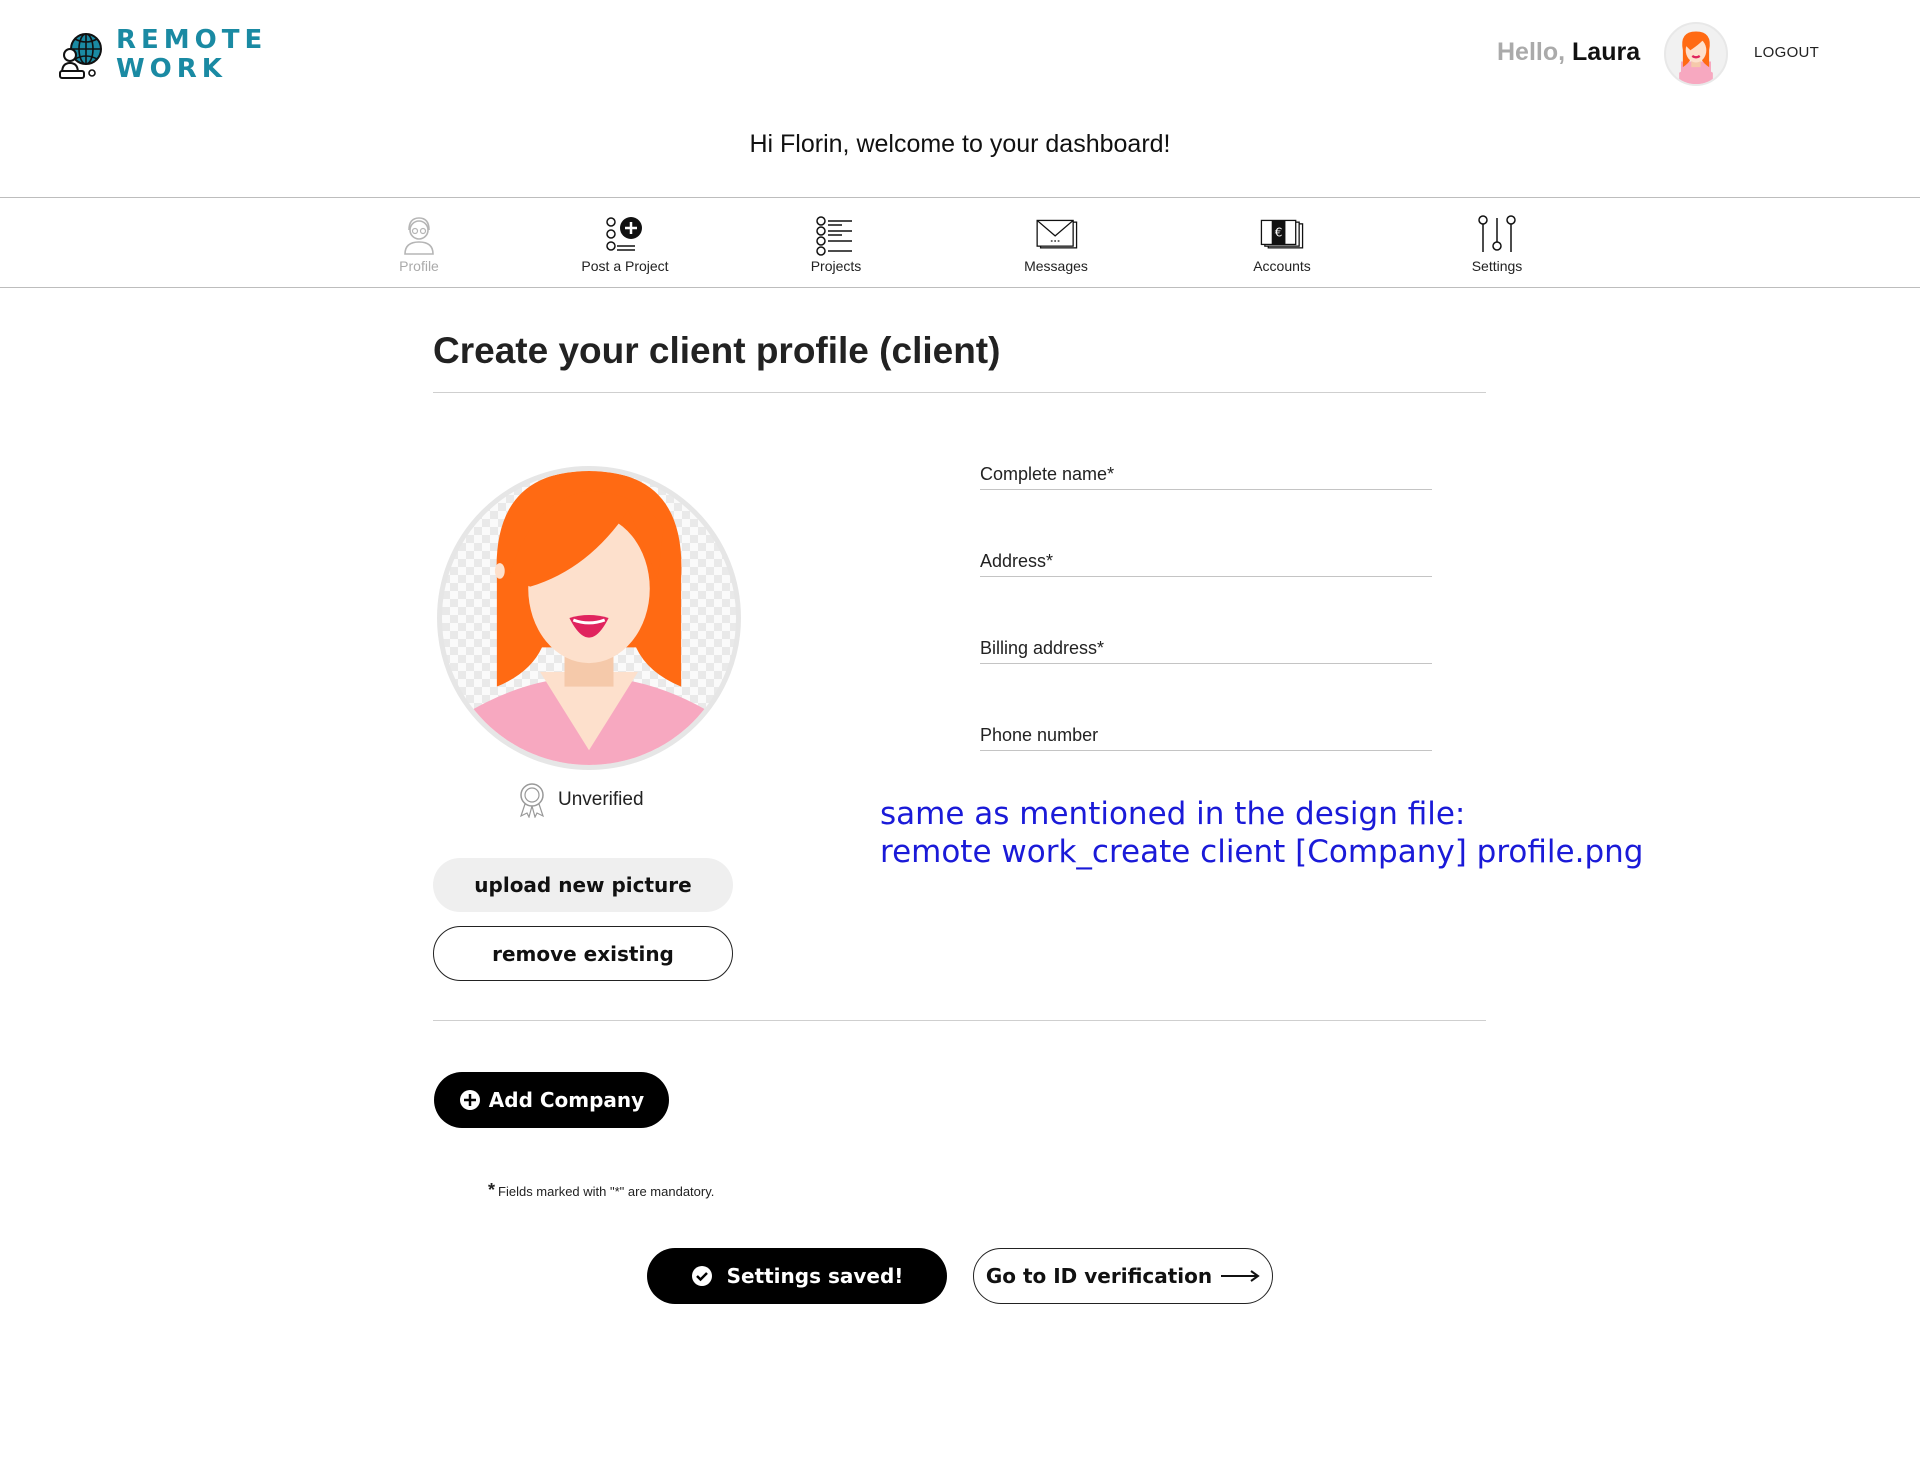 Image resolution: width=1920 pixels, height=1470 pixels. I want to click on title-divider, so click(959, 392).